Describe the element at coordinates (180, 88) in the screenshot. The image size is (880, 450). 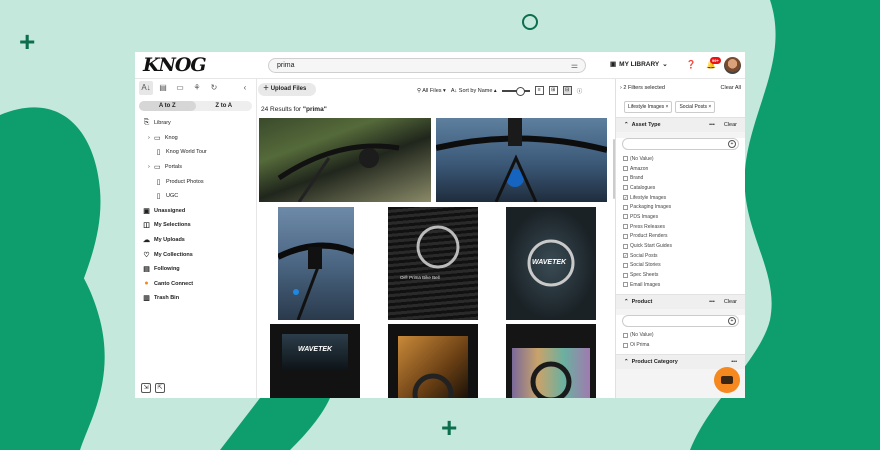
I see `video-icon: ▭` at that location.